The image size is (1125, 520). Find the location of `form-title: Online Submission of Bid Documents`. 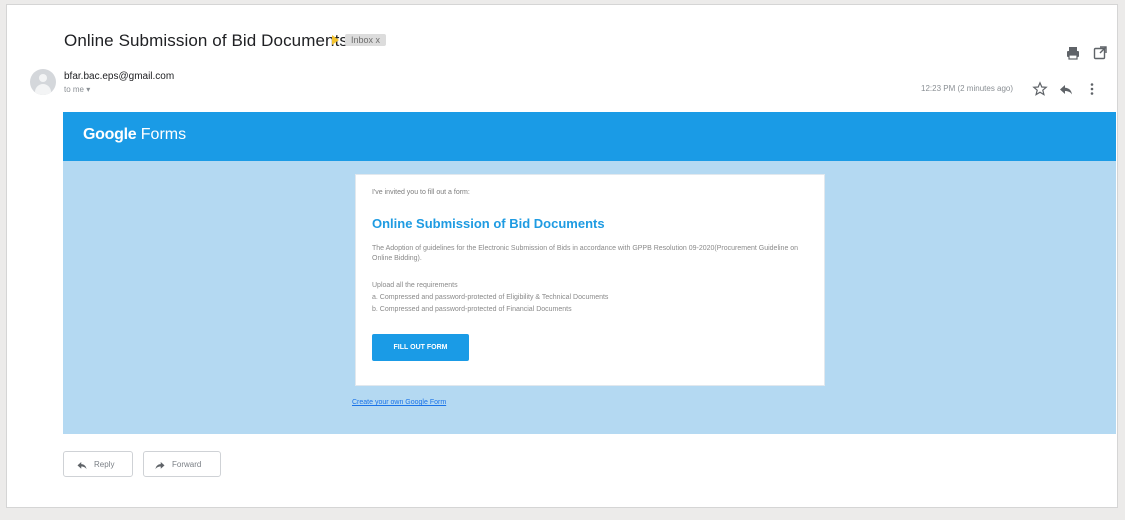

form-title: Online Submission of Bid Documents is located at coordinates (488, 223).